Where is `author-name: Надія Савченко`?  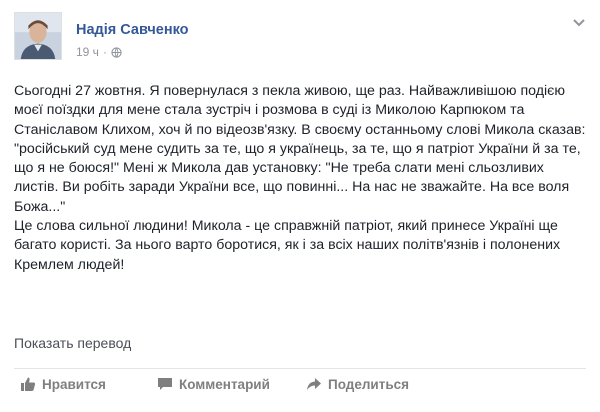
author-name: Надія Савченко is located at coordinates (132, 30).